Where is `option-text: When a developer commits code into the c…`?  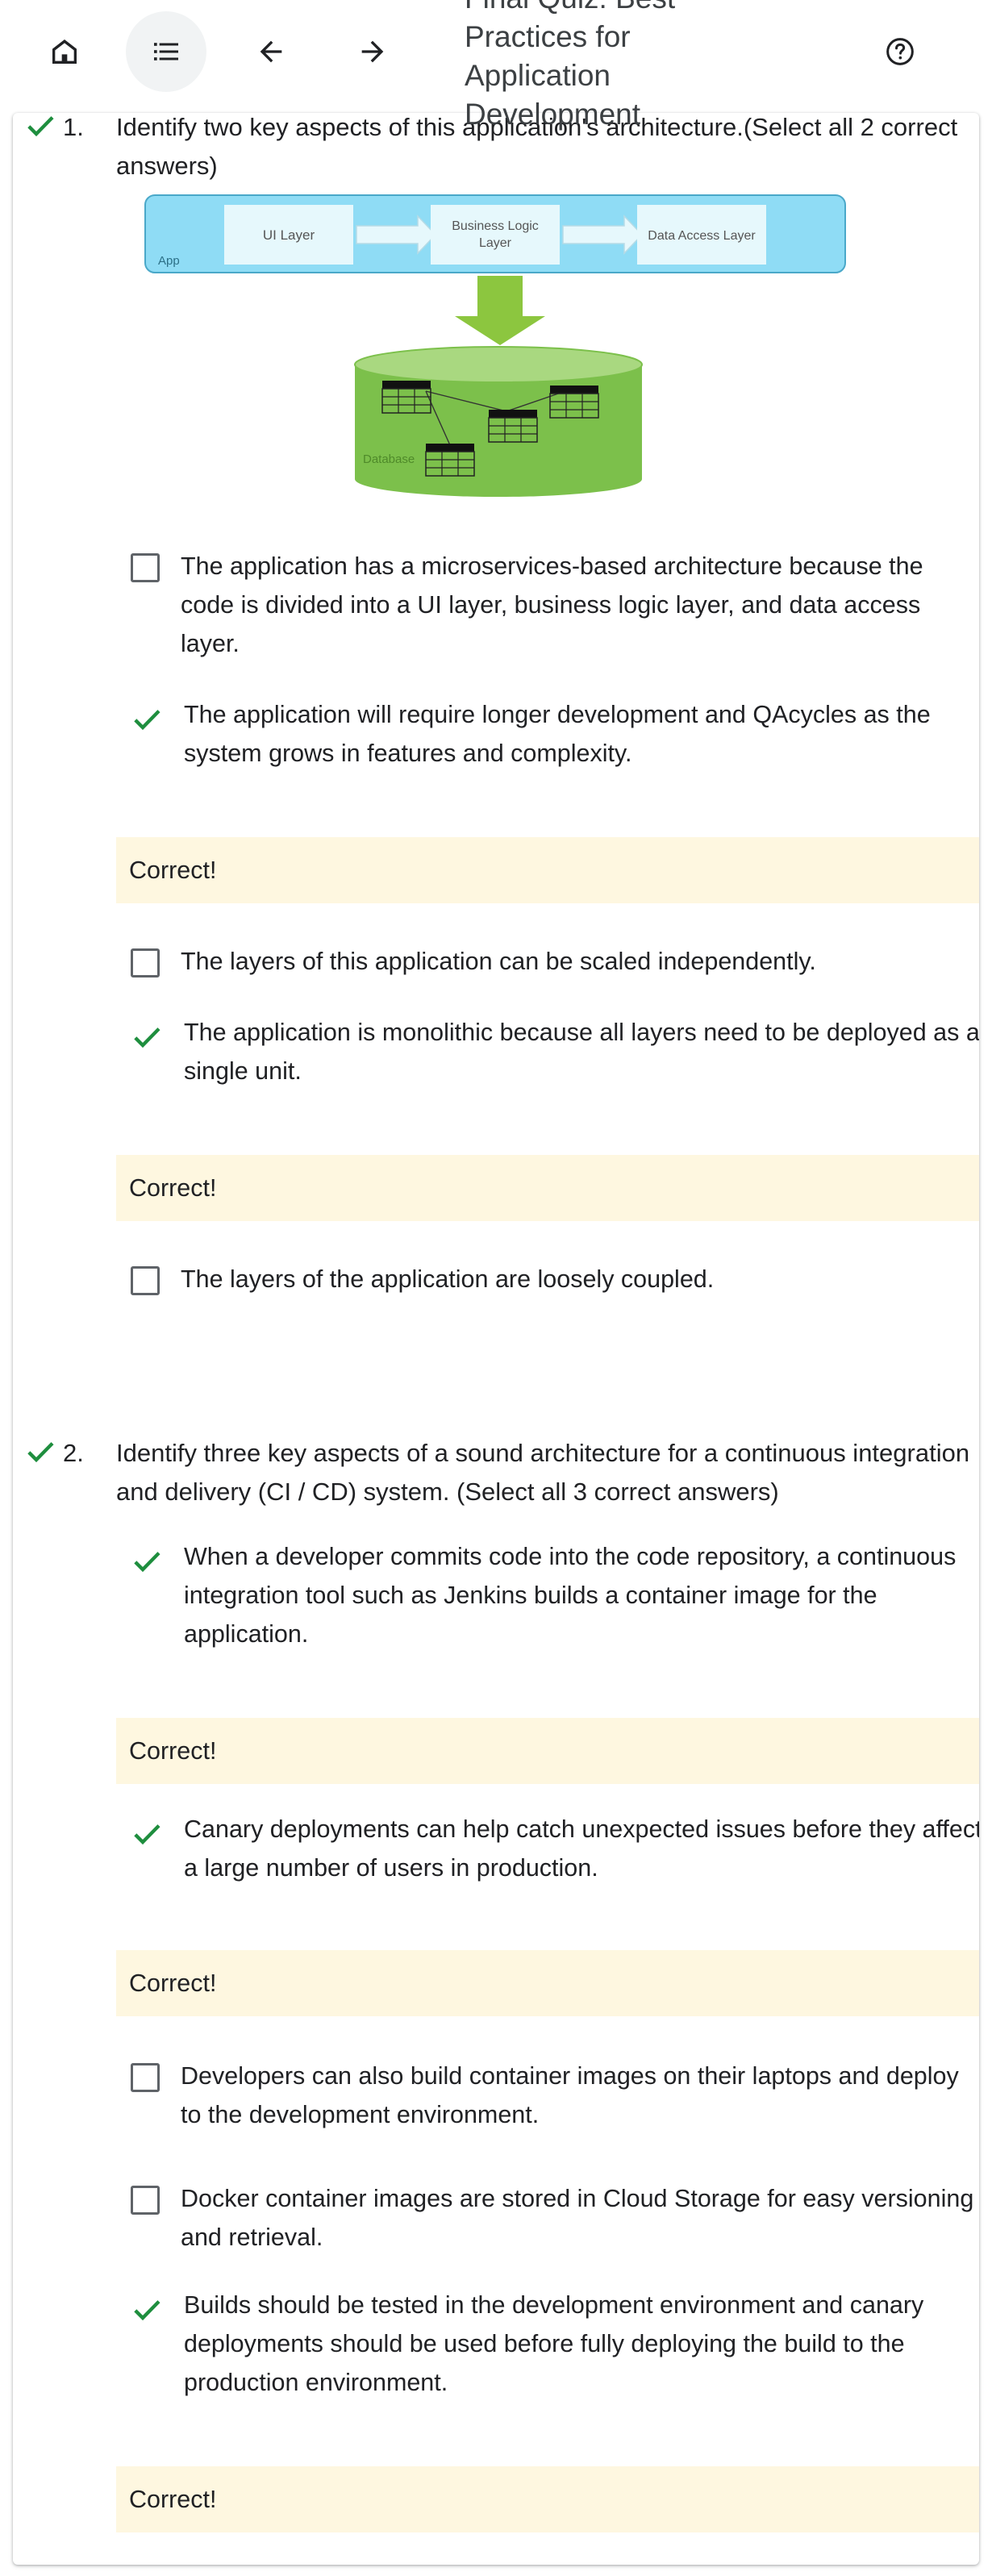
option-text: When a developer commits code into the c… is located at coordinates (570, 1595).